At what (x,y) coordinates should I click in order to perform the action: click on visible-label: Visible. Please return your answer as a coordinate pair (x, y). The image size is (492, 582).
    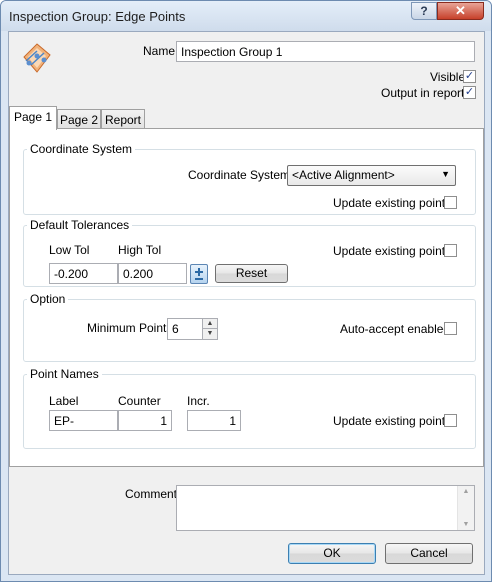
    Looking at the image, I should click on (448, 77).